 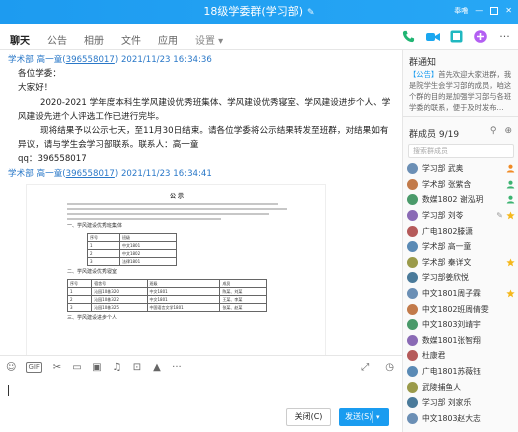 I want to click on member-item: 数媒1801张智翔, so click(x=462, y=341).